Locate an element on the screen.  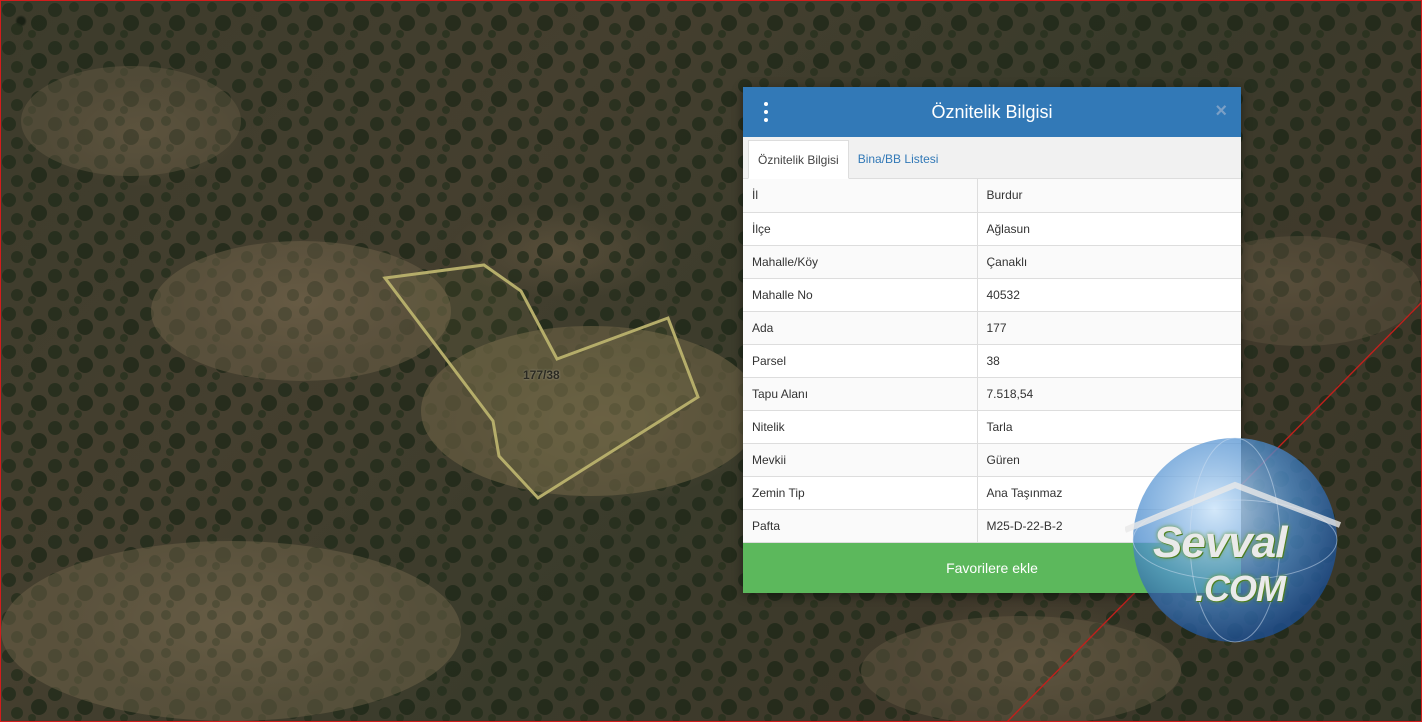
attr-value: Tarla is located at coordinates (1109, 427).